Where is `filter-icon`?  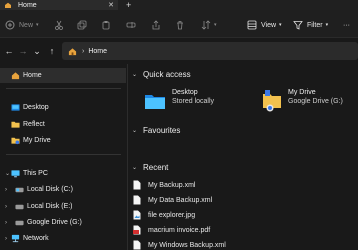
filter-icon is located at coordinates (298, 25).